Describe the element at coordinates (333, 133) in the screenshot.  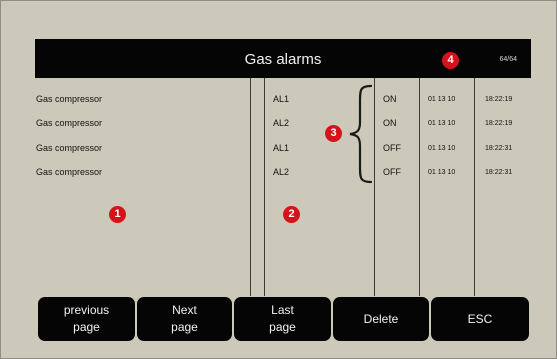
I see `callout-badge-3: 3` at that location.